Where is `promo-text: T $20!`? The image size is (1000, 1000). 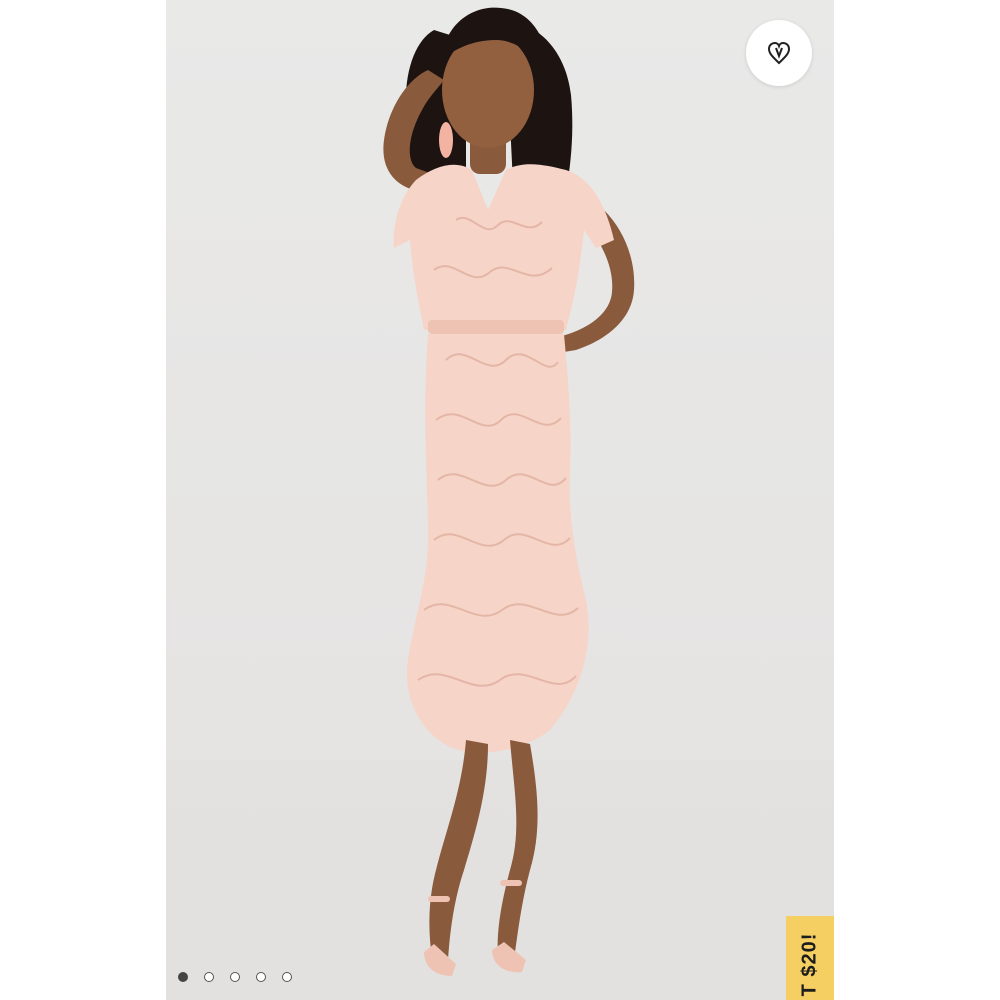
promo-text: T $20! is located at coordinates (809, 964).